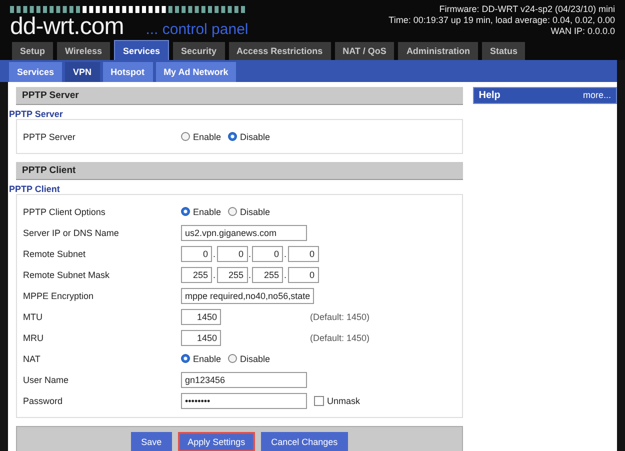 The width and height of the screenshot is (625, 451). Describe the element at coordinates (71, 233) in the screenshot. I see `field-label: Server IP or DNS Name` at that location.